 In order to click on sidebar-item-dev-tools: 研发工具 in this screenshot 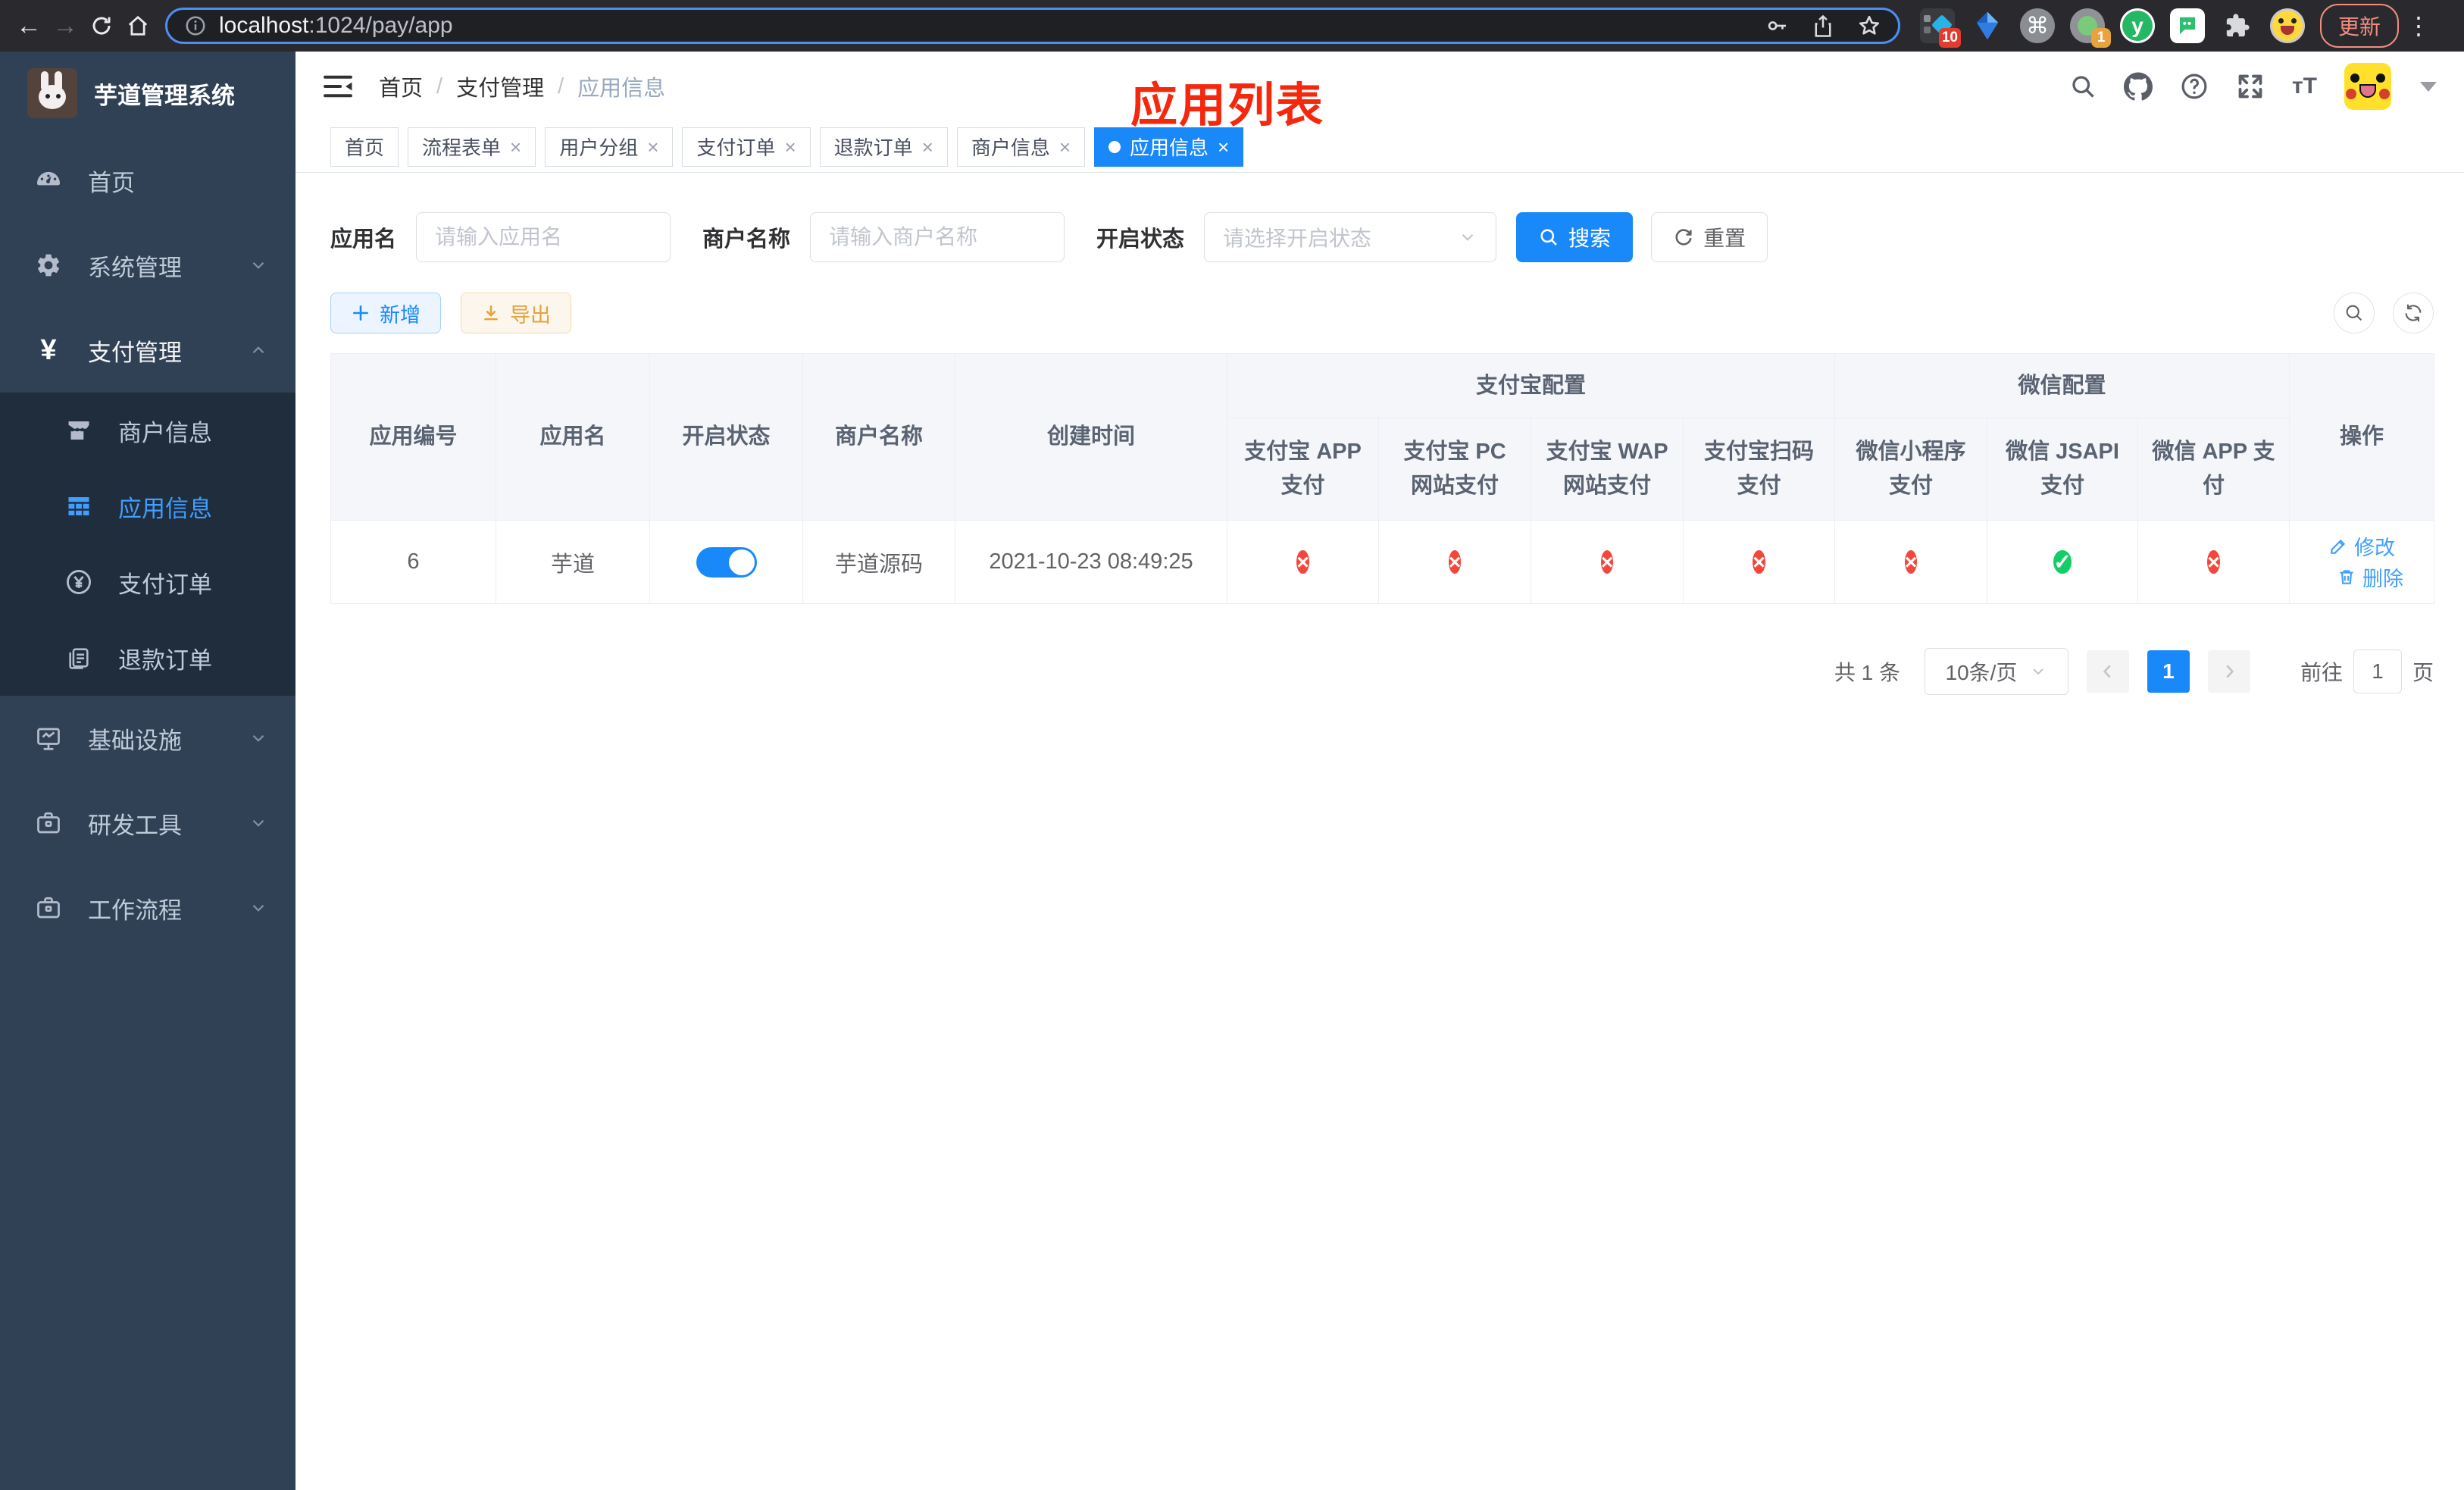, I will do `click(147, 823)`.